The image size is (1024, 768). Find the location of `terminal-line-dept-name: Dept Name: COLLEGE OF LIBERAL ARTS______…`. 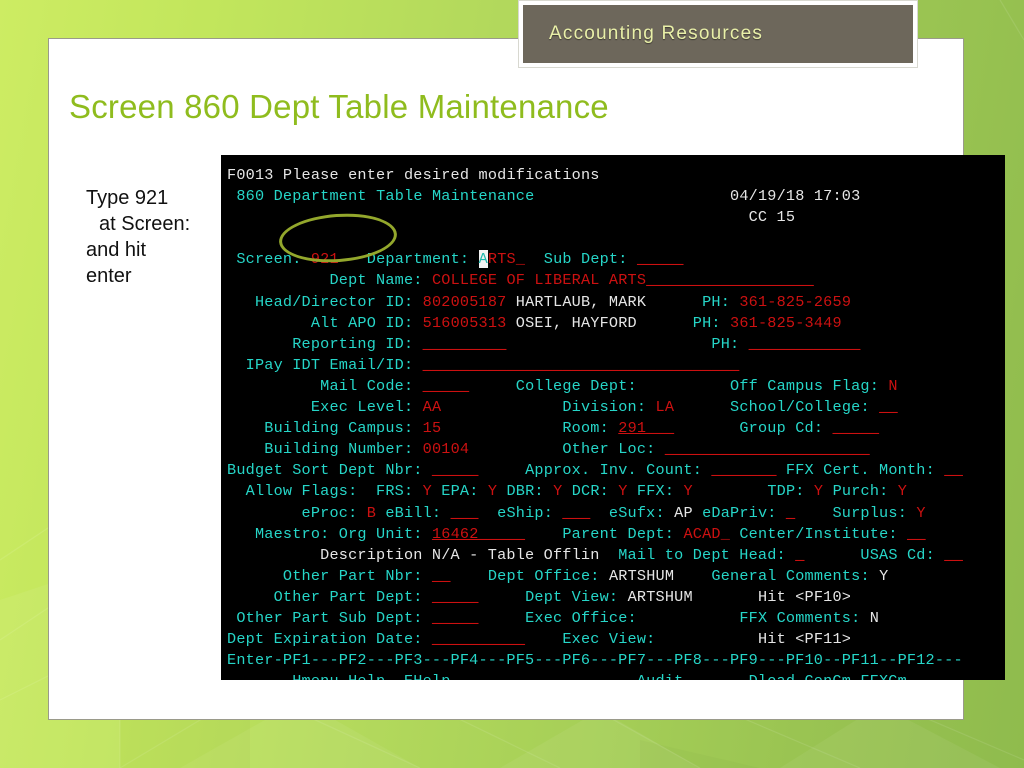

terminal-line-dept-name: Dept Name: COLLEGE OF LIBERAL ARTS______… is located at coordinates (613, 280).